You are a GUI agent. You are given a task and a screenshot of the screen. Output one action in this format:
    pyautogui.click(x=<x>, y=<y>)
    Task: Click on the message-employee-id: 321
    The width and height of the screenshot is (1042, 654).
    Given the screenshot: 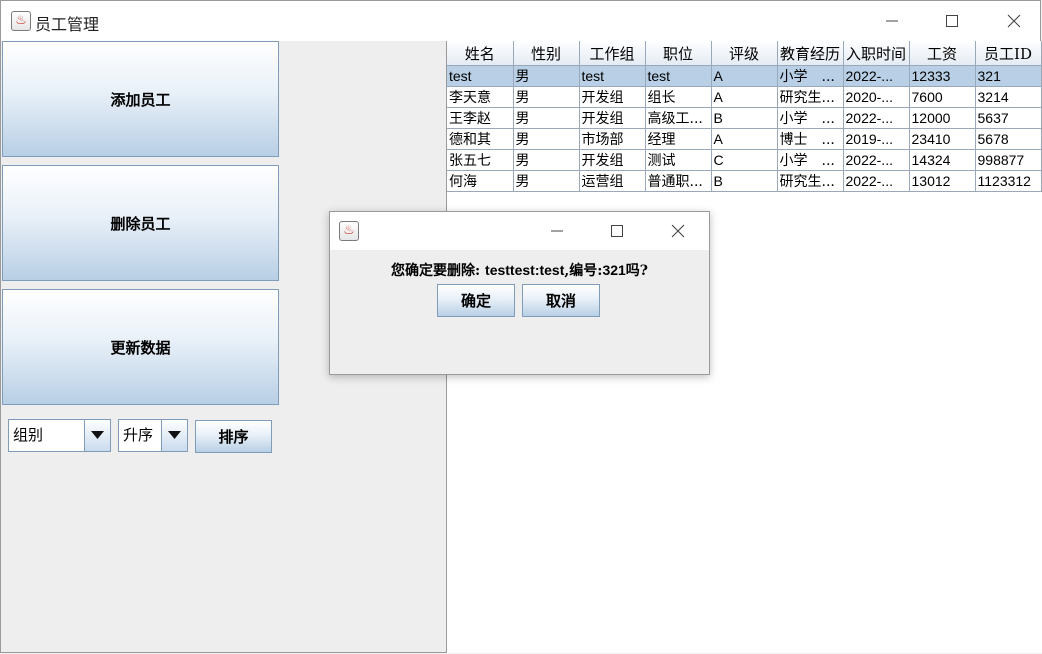 What is the action you would take?
    pyautogui.click(x=614, y=270)
    